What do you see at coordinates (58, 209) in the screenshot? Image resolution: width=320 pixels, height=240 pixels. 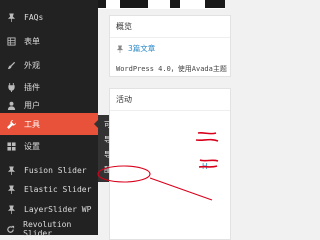 I see `menu-label: LayerSlider WP` at bounding box center [58, 209].